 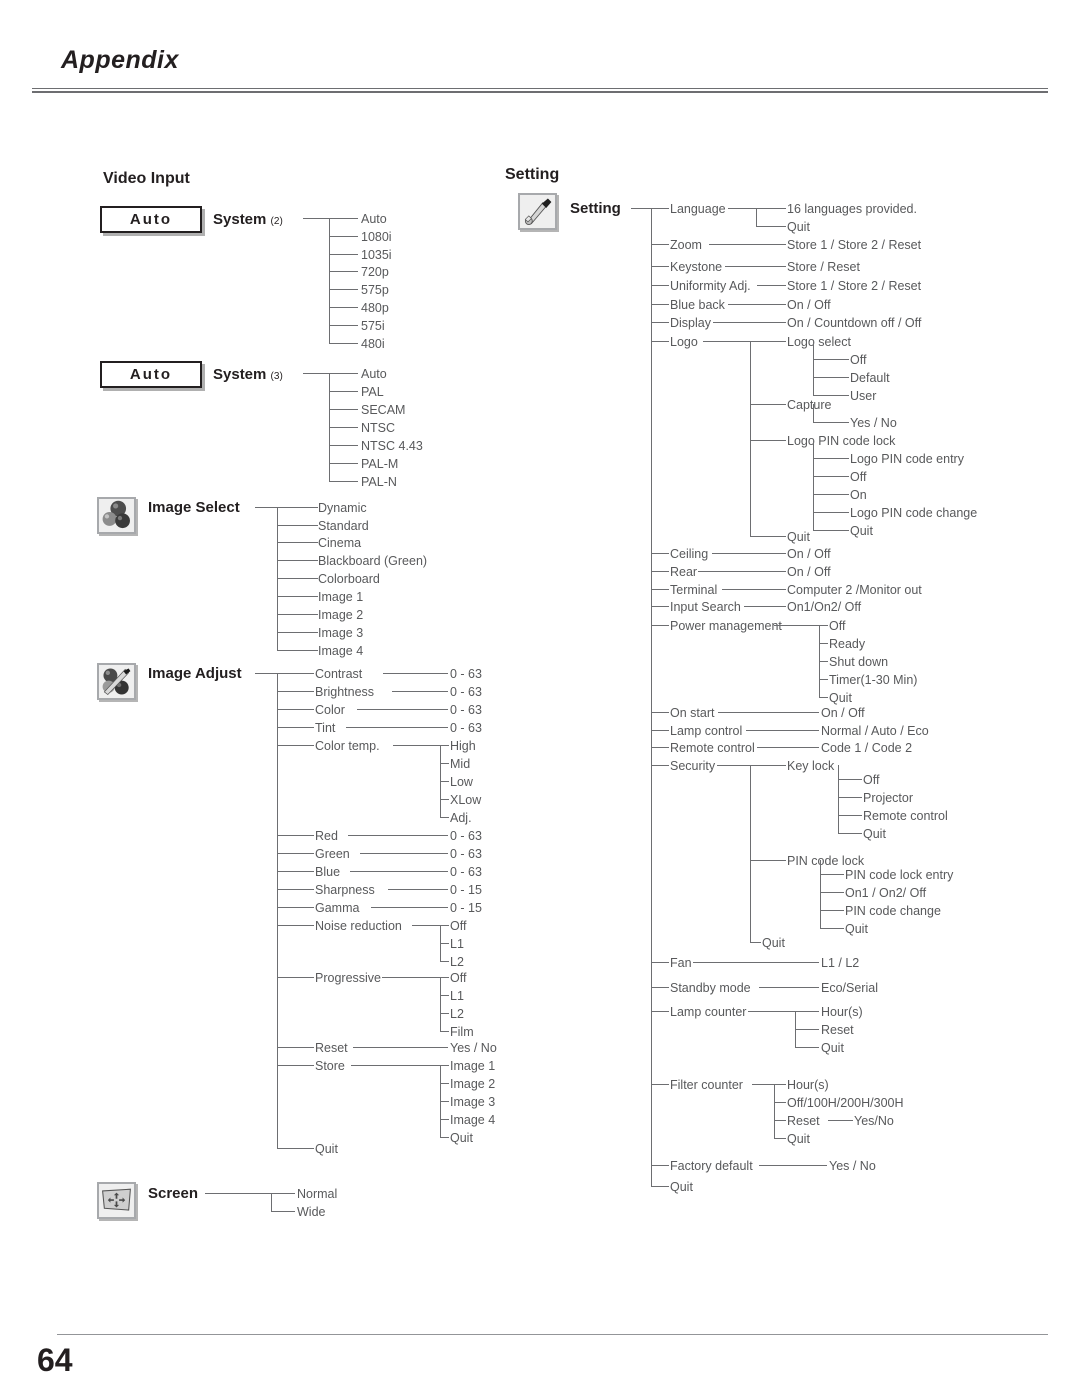 I want to click on setting-label: Filter counter, so click(x=706, y=1085).